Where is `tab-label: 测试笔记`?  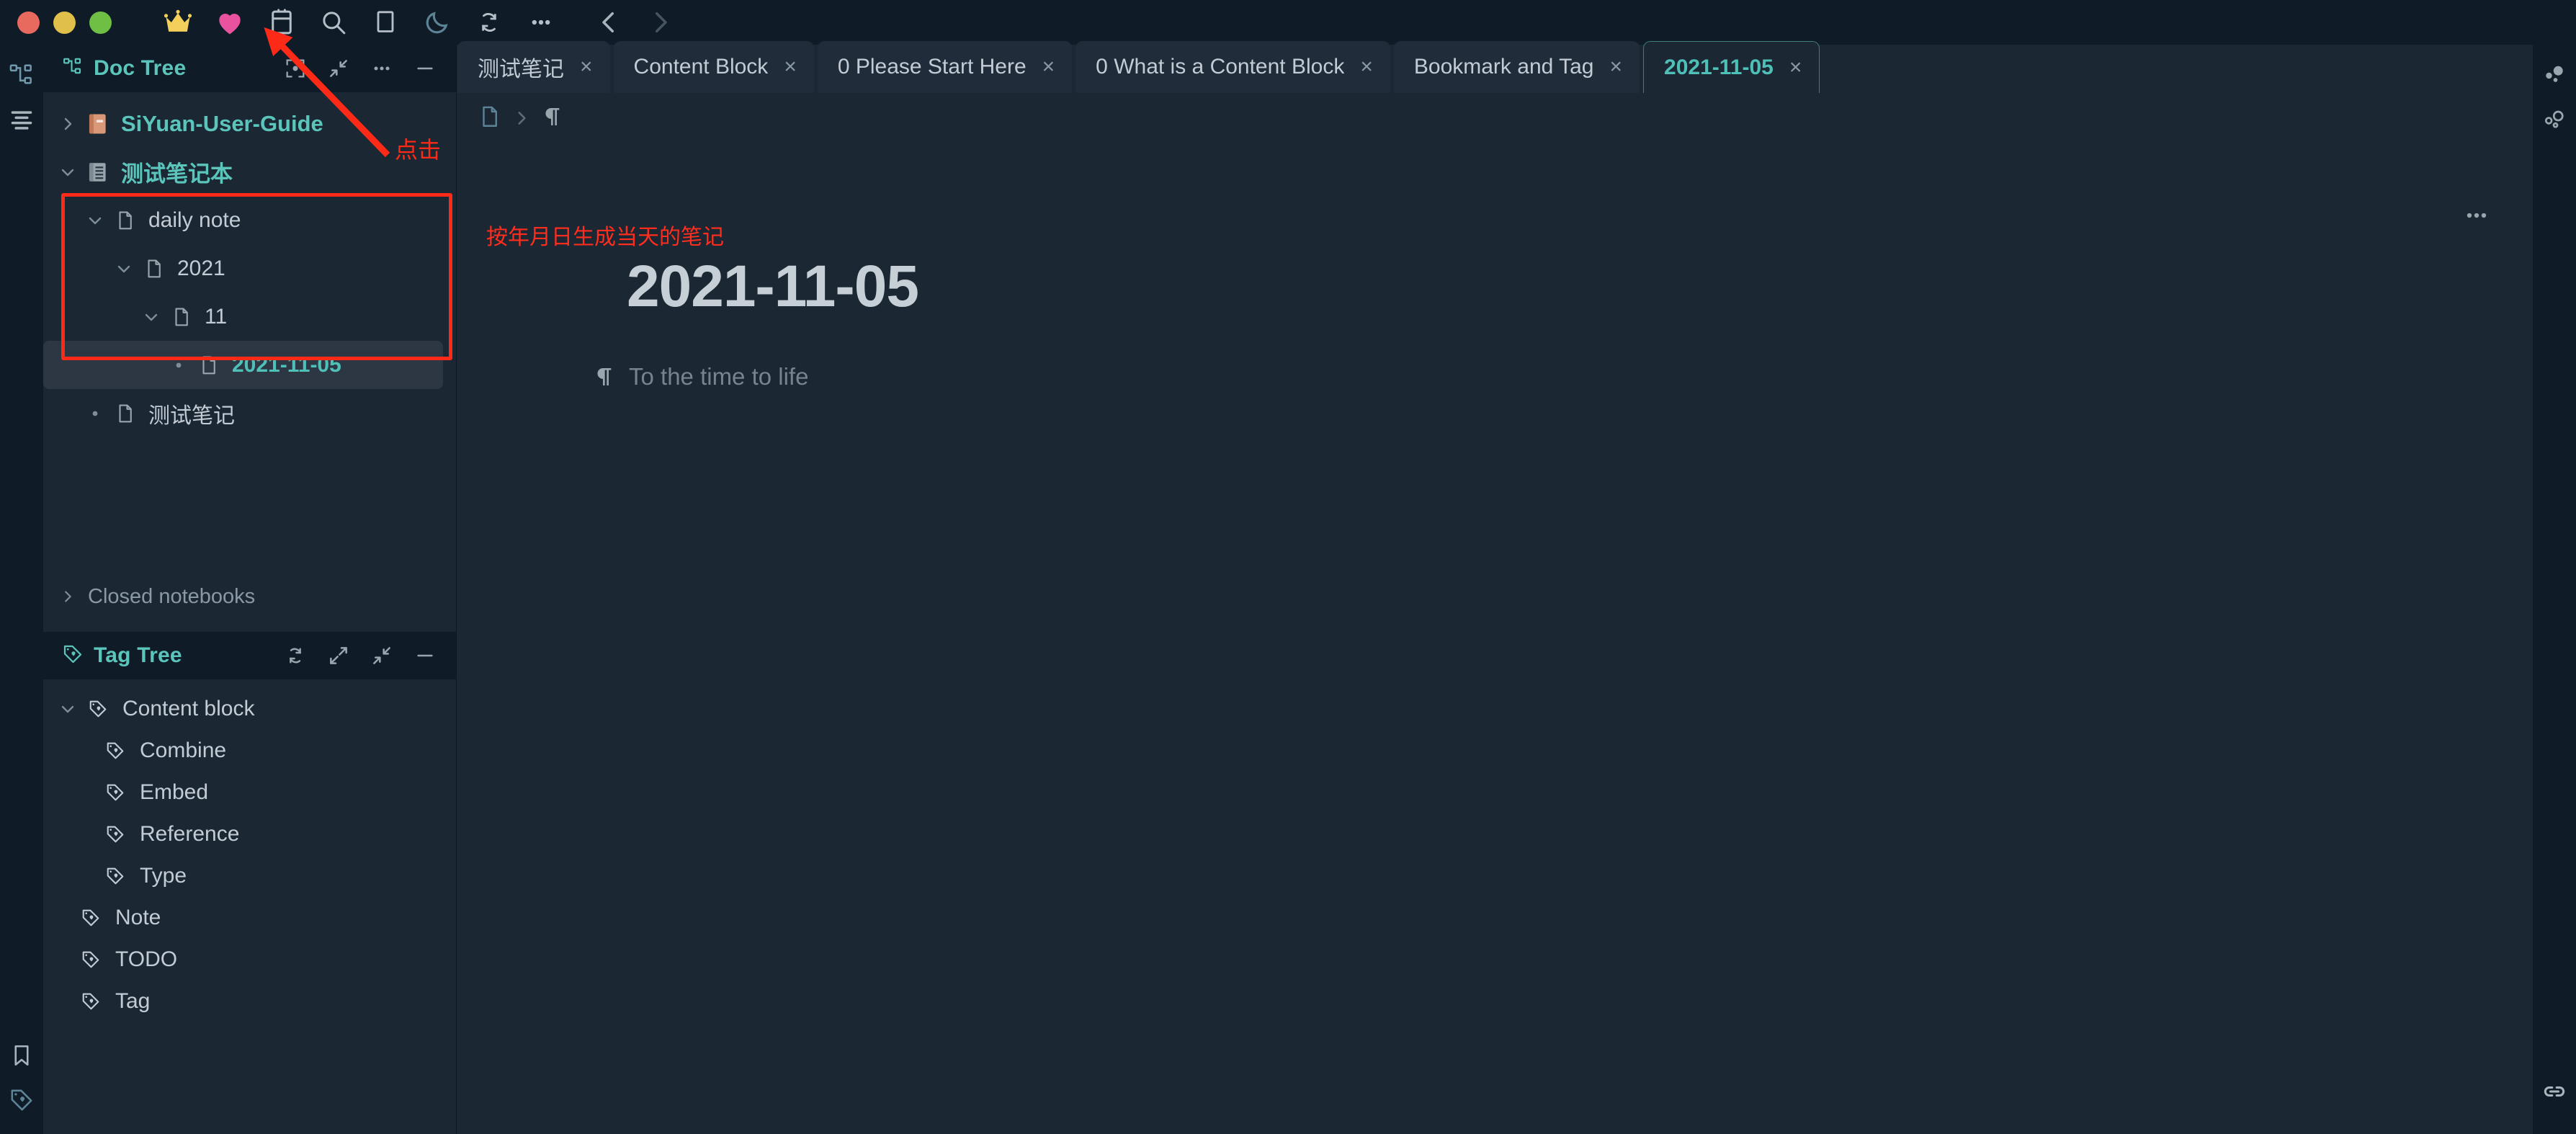
tab-label: 测试笔记 is located at coordinates (521, 69).